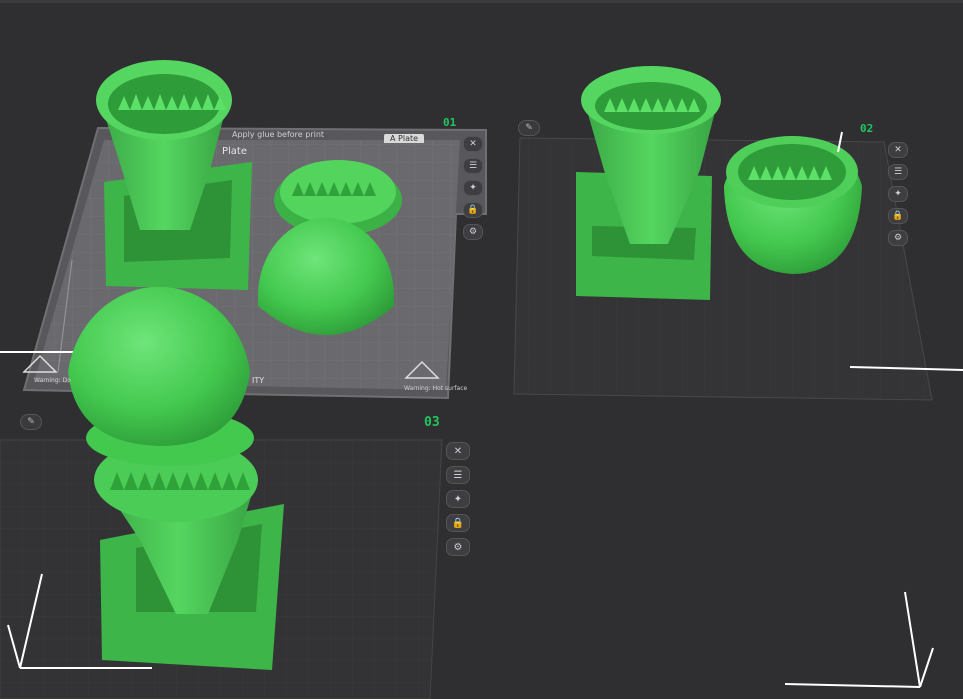 The image size is (963, 699). I want to click on axis-gizmo, so click(859, 639).